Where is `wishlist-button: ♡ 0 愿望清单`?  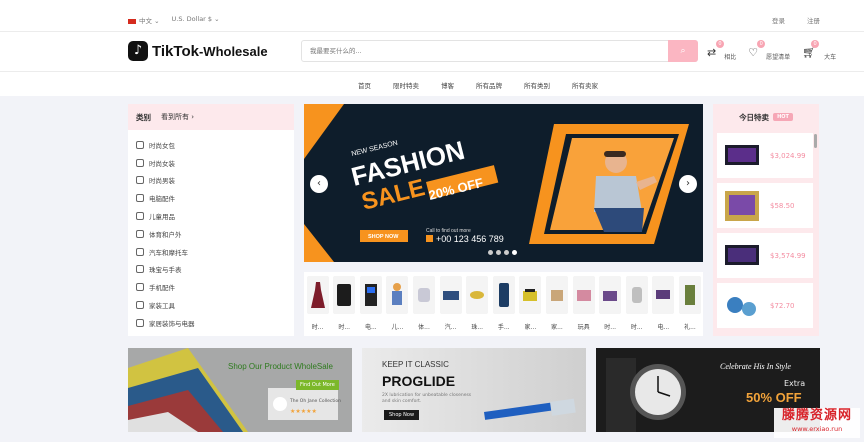
wishlist-button: ♡ 0 愿望清单 is located at coordinates (769, 50).